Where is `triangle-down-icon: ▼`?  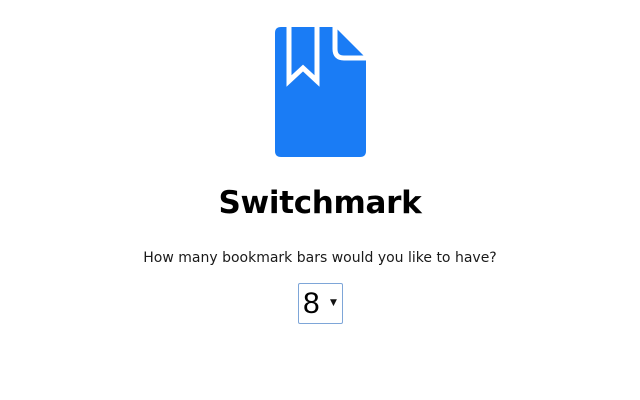
triangle-down-icon: ▼ is located at coordinates (333, 303).